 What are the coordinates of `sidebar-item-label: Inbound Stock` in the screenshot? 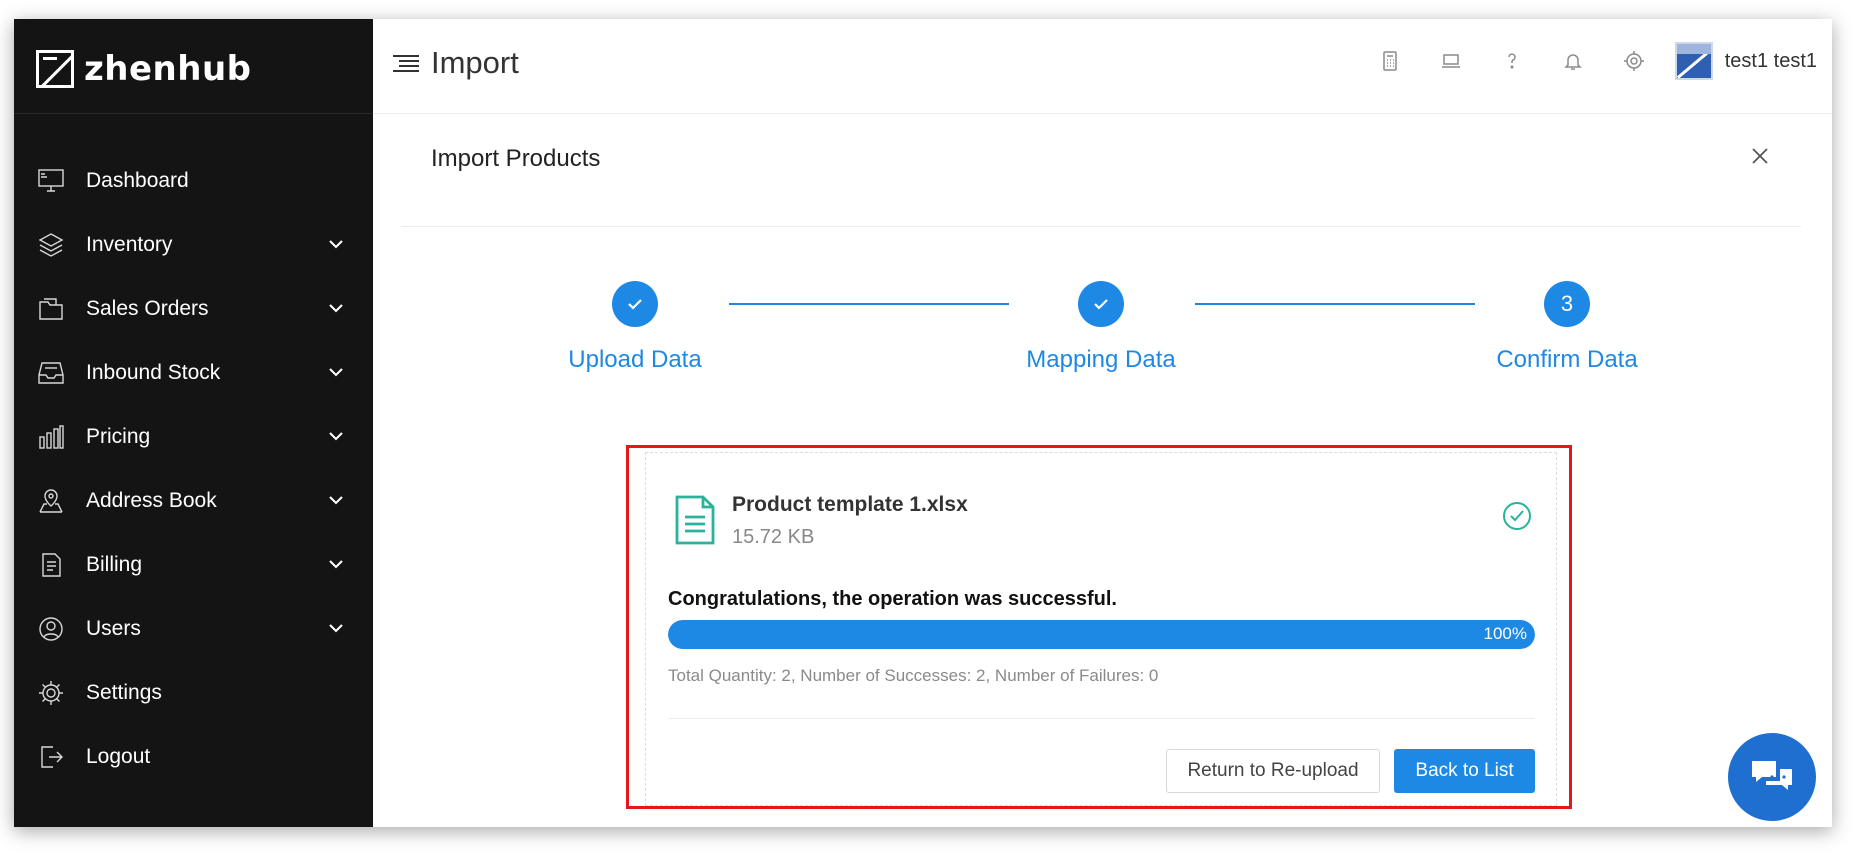 It's located at (153, 372).